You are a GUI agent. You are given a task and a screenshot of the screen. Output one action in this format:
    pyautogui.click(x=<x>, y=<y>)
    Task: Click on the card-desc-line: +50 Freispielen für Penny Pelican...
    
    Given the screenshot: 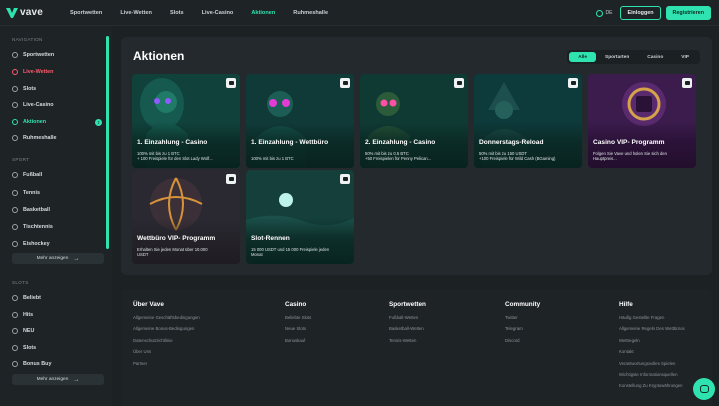 What is the action you would take?
    pyautogui.click(x=398, y=159)
    